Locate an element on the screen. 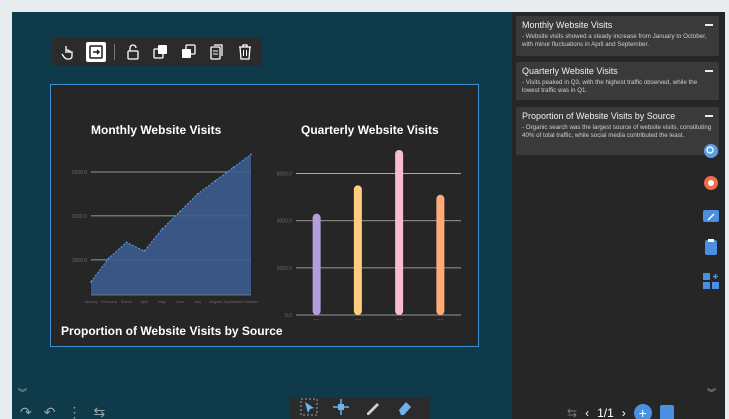 The width and height of the screenshot is (729, 419). y-tick-label: 2500.0 is located at coordinates (80, 173).